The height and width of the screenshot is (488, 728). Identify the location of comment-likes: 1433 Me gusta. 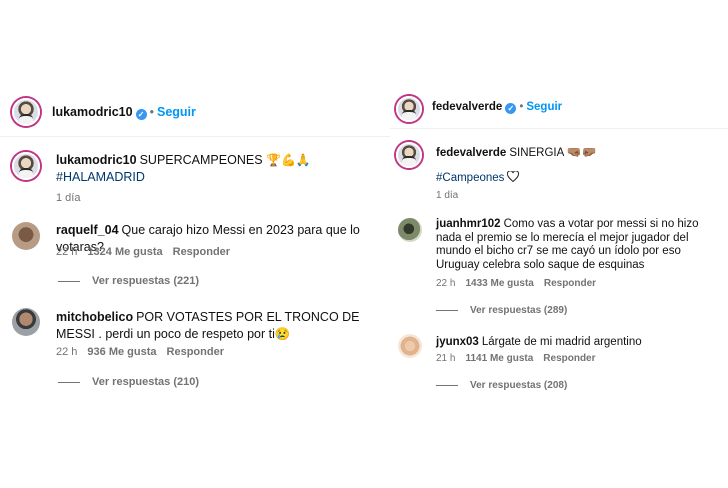
(499, 283).